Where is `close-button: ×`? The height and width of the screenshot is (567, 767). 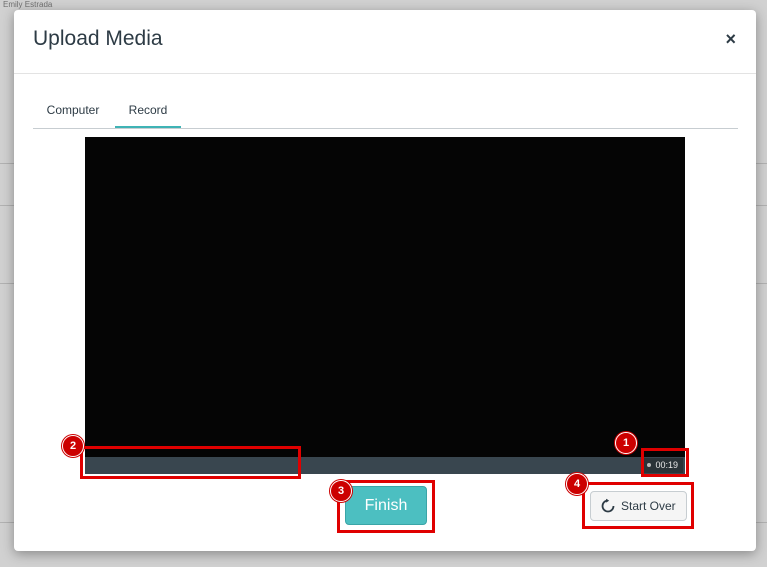
close-button: × is located at coordinates (730, 39).